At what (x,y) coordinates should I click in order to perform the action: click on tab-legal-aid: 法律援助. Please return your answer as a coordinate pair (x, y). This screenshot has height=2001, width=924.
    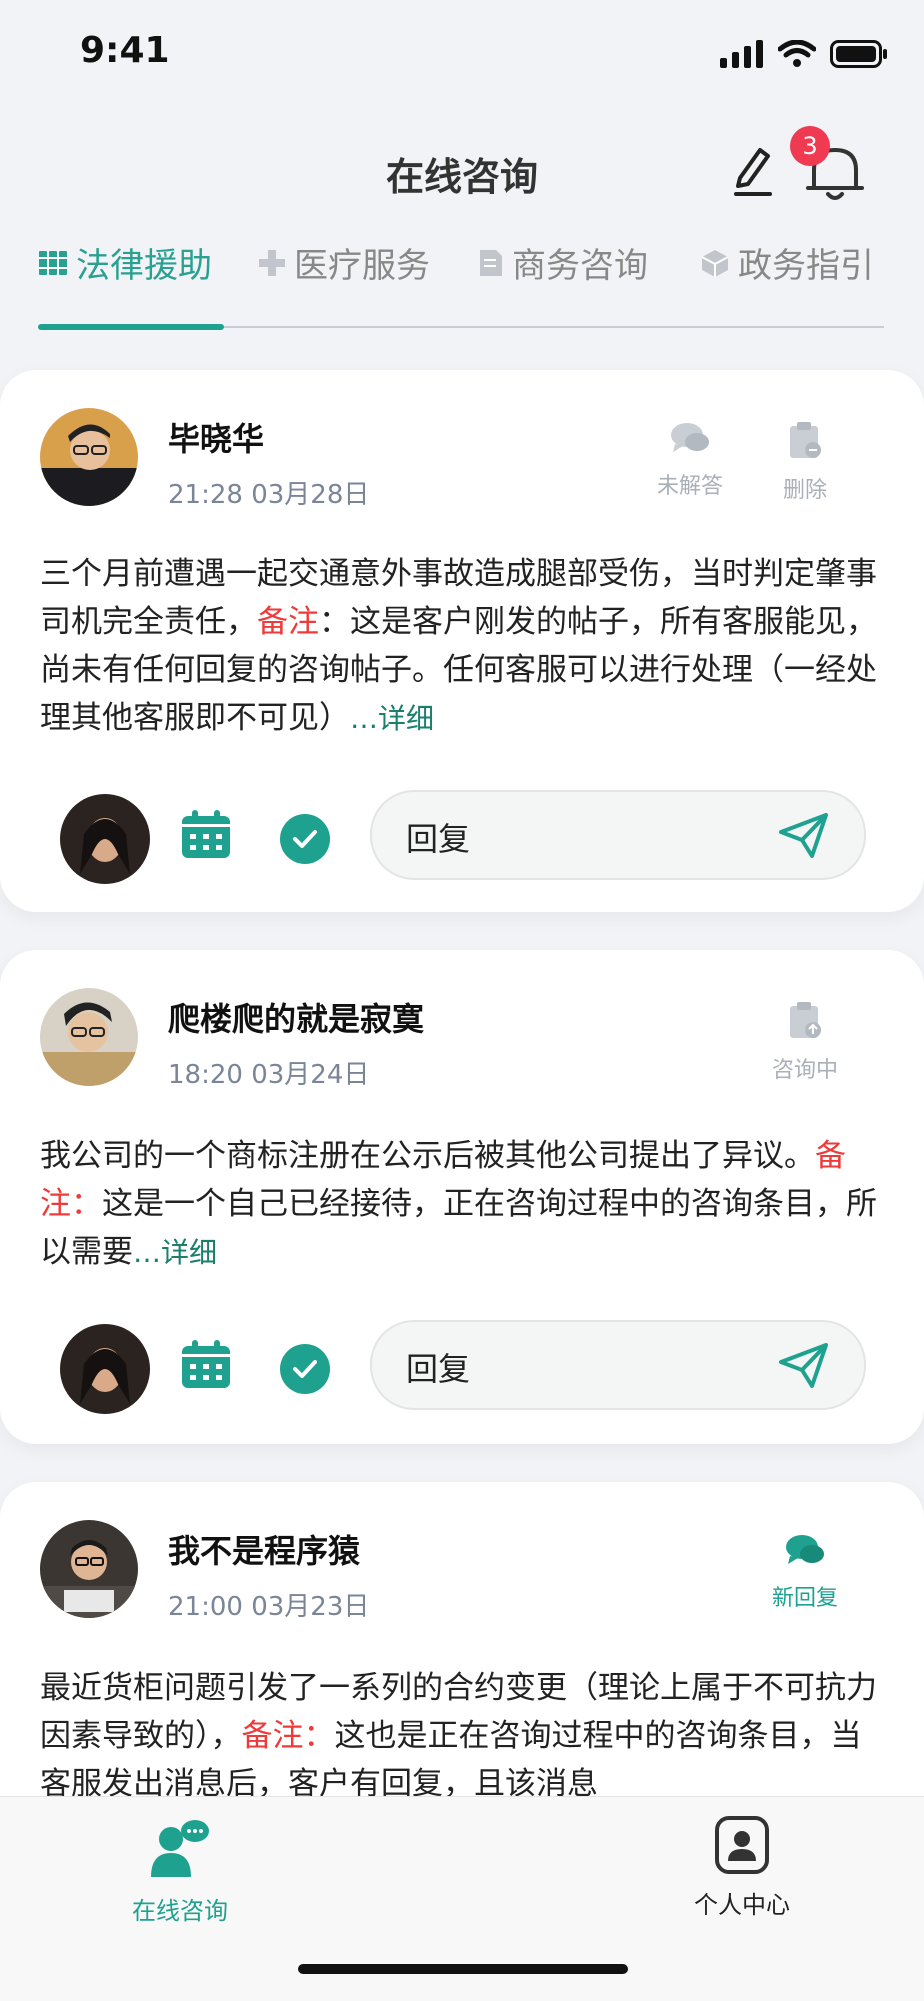
    Looking at the image, I should click on (125, 262).